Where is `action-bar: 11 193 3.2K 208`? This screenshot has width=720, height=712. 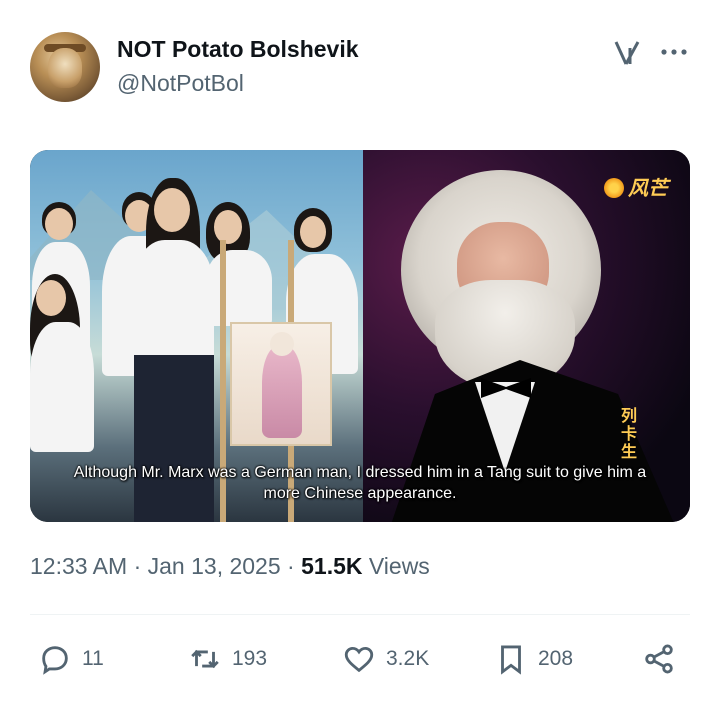
action-bar: 11 193 3.2K 208 is located at coordinates (360, 659).